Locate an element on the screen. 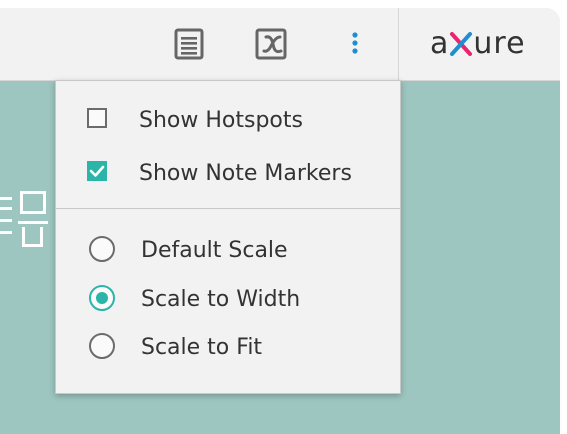 This screenshot has height=434, width=567. menu-item-show-note-markers: Show Note Markers is located at coordinates (228, 173).